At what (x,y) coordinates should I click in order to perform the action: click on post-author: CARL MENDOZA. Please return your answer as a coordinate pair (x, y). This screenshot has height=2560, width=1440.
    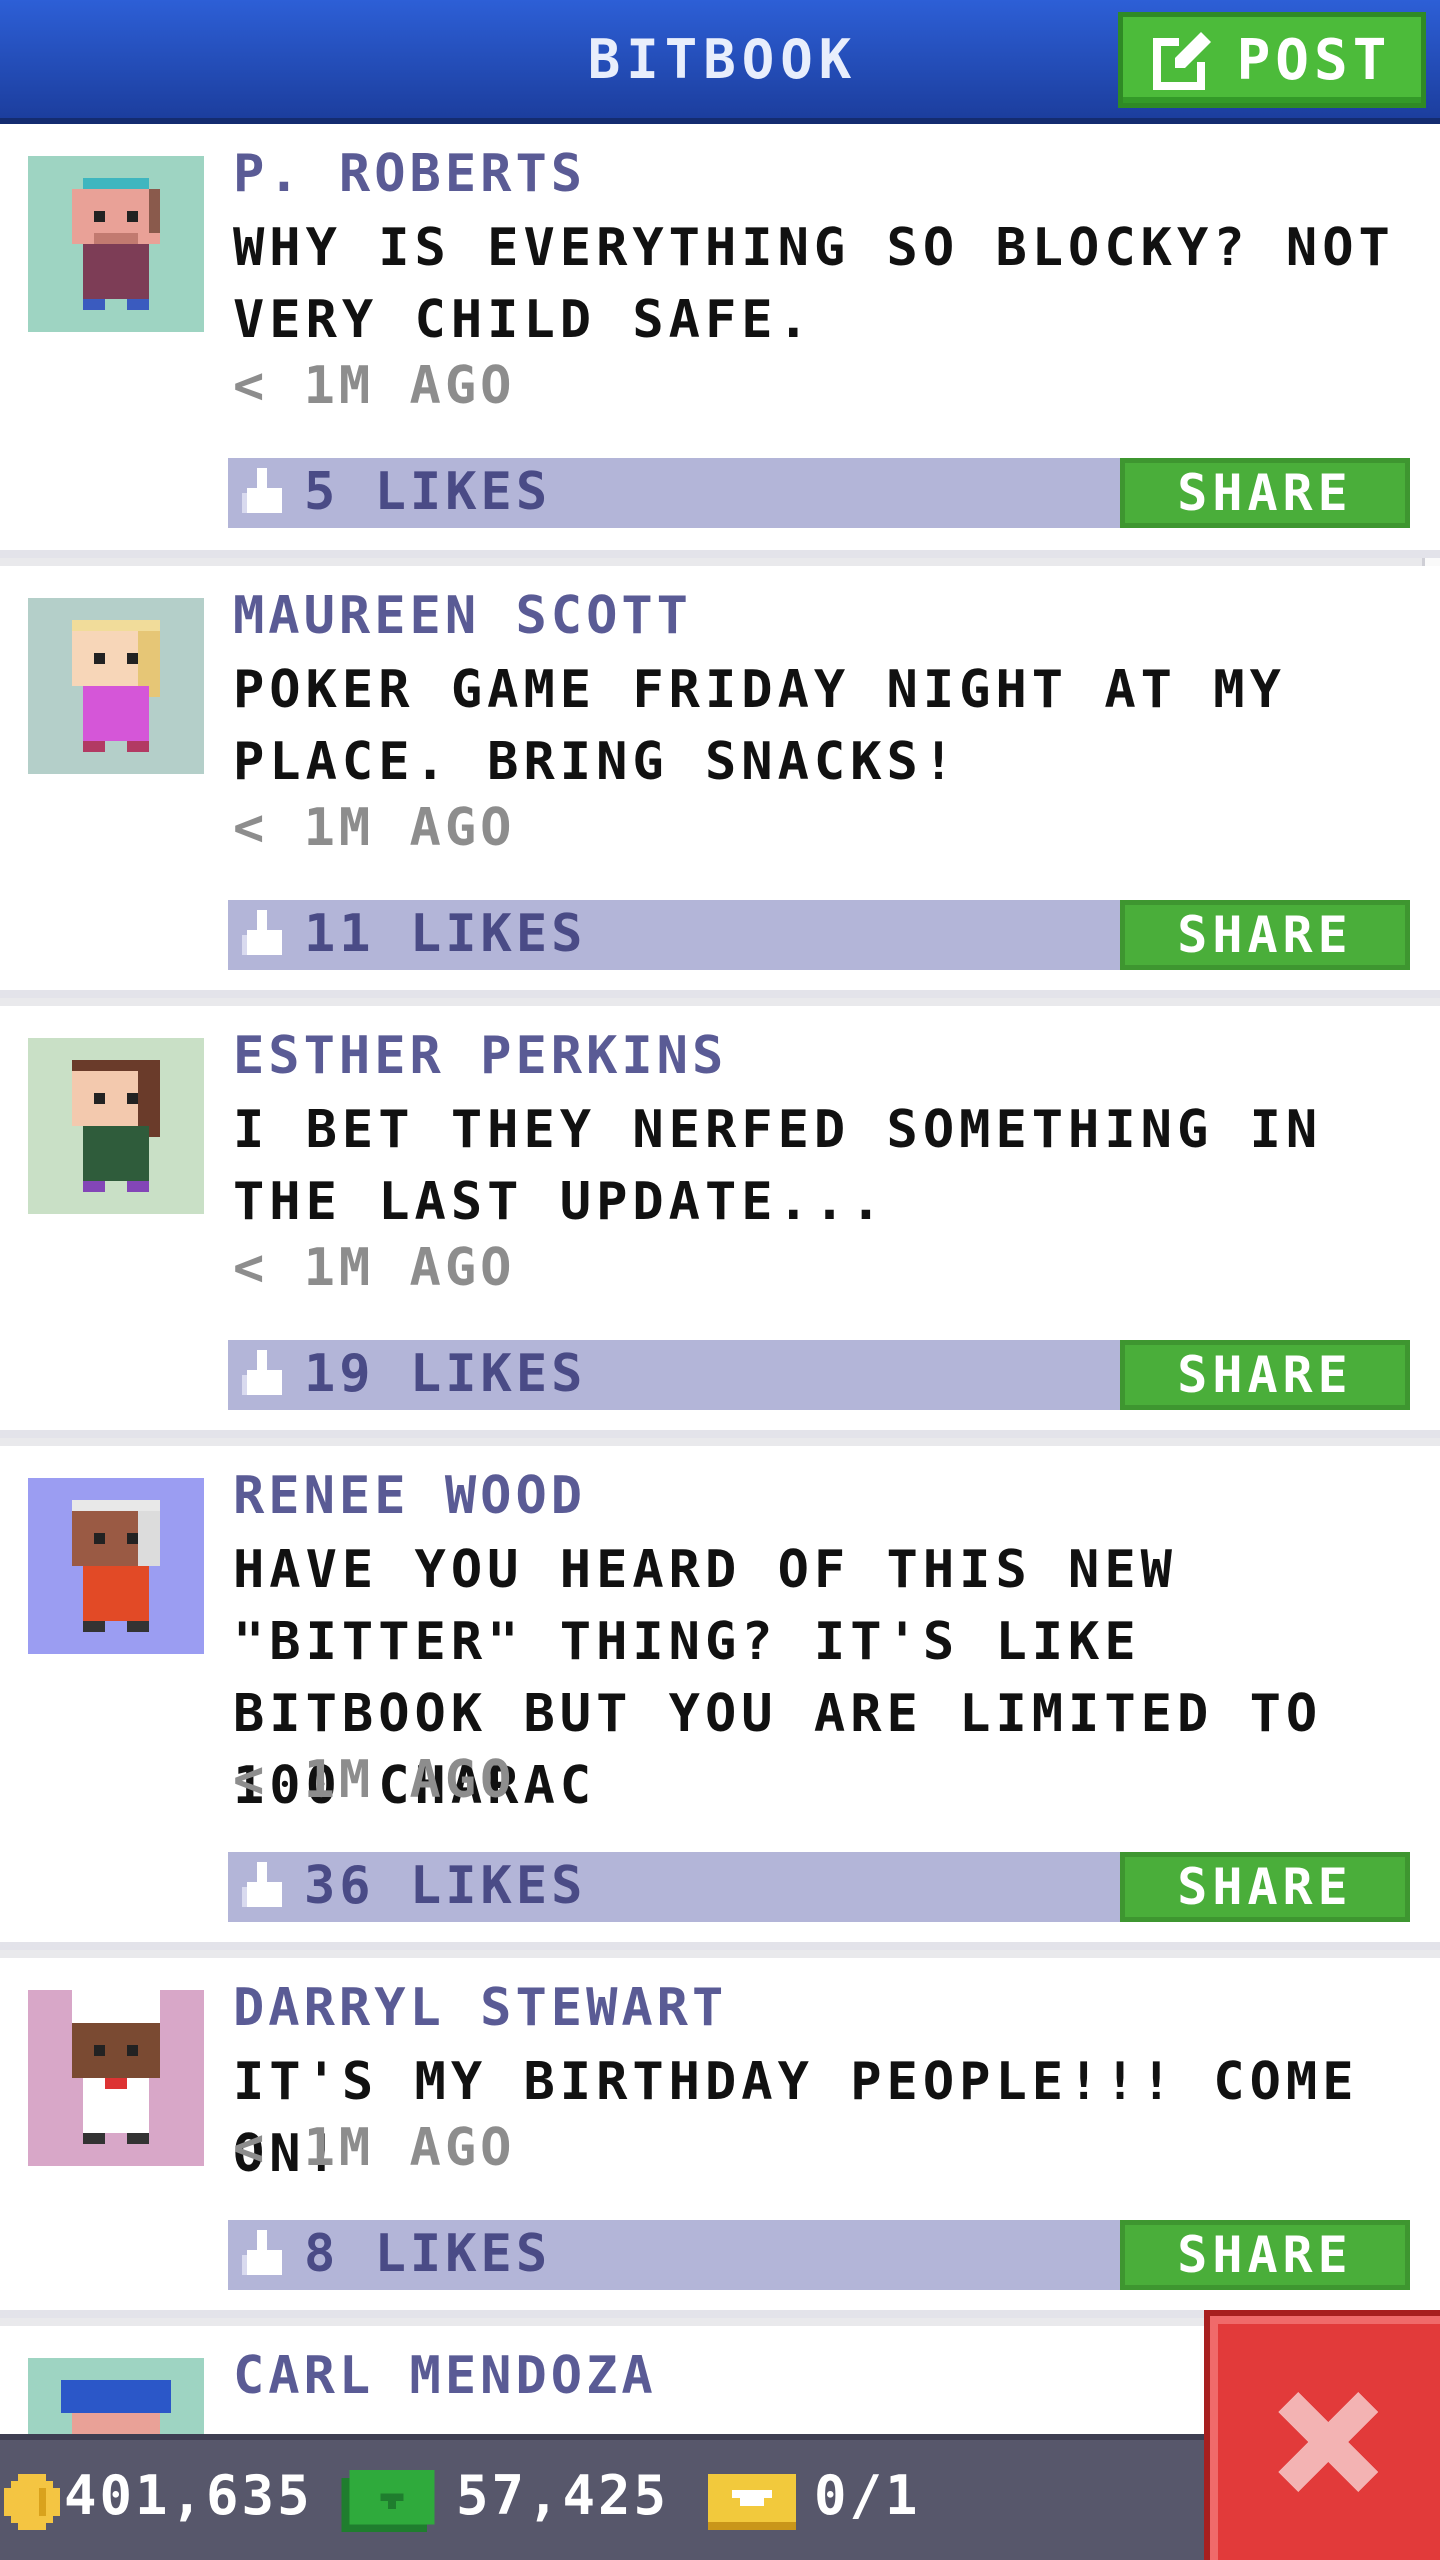
    Looking at the image, I should click on (445, 2376).